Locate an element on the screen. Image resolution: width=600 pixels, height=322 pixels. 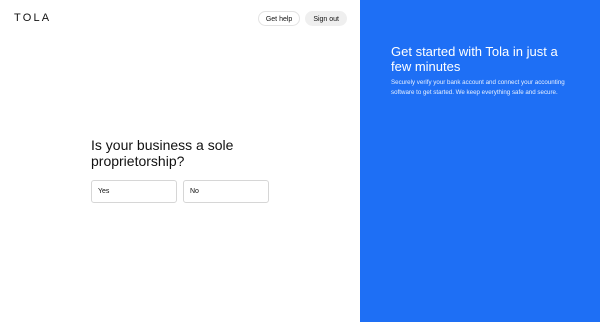
sign-out-button: Sign out is located at coordinates (326, 18).